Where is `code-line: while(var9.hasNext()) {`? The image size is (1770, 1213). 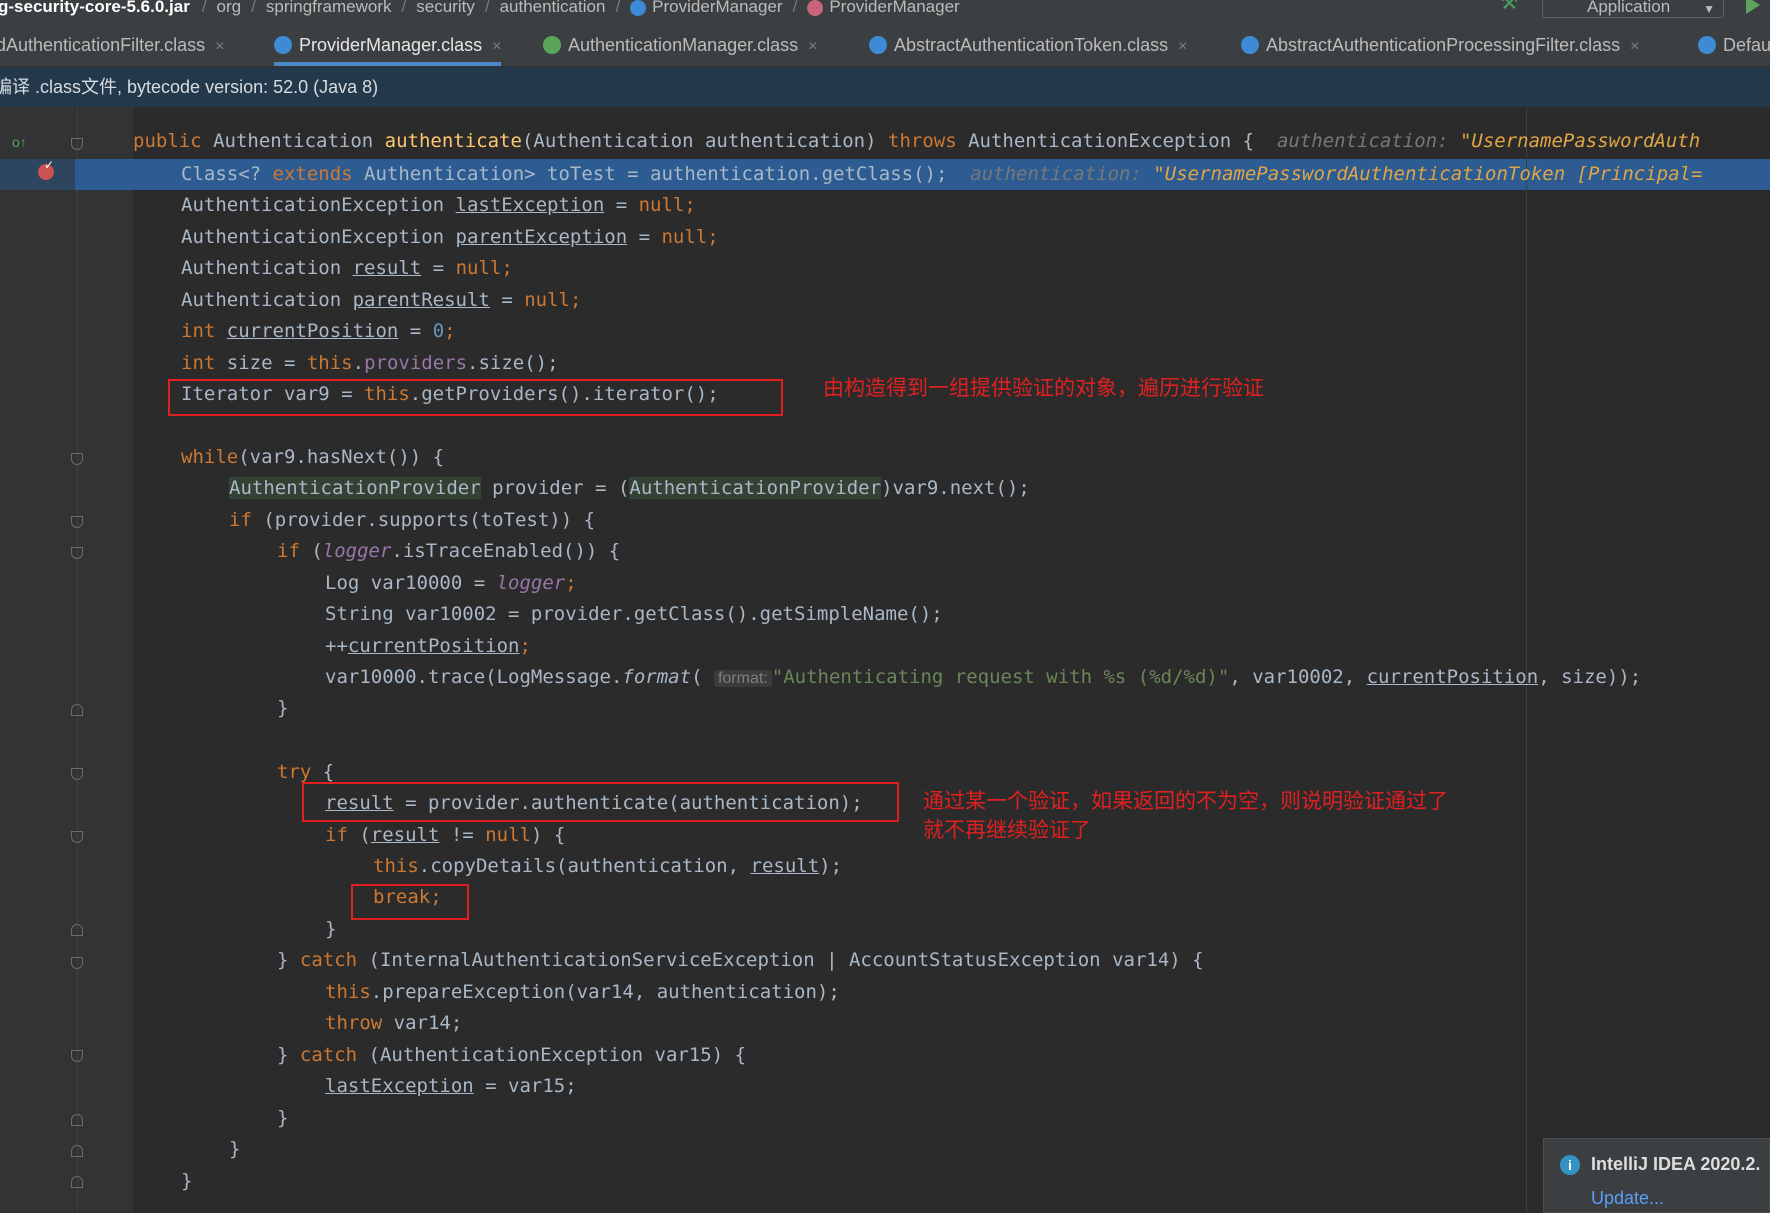 code-line: while(var9.hasNext()) { is located at coordinates (312, 457).